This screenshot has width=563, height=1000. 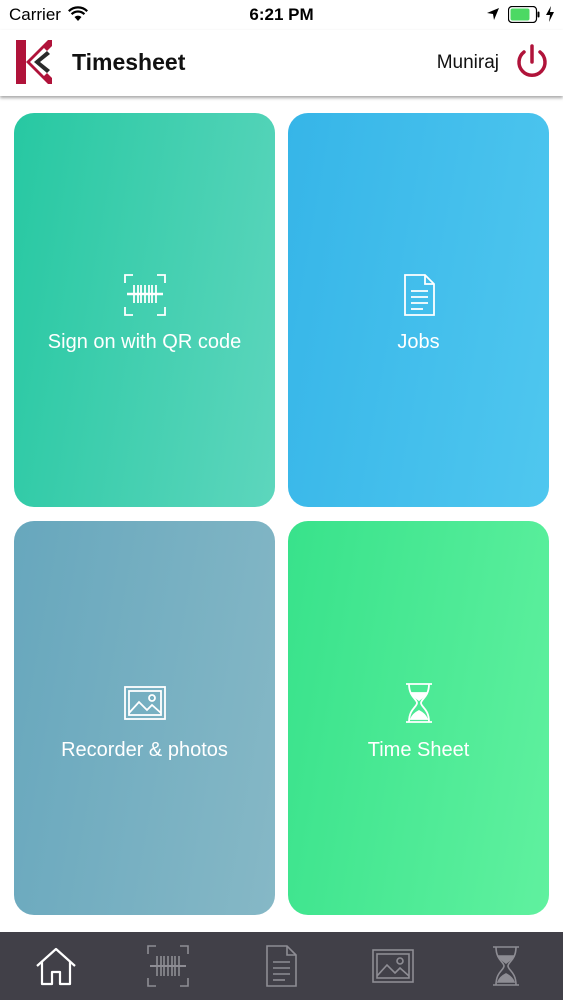 I want to click on tab-home, so click(x=56, y=966).